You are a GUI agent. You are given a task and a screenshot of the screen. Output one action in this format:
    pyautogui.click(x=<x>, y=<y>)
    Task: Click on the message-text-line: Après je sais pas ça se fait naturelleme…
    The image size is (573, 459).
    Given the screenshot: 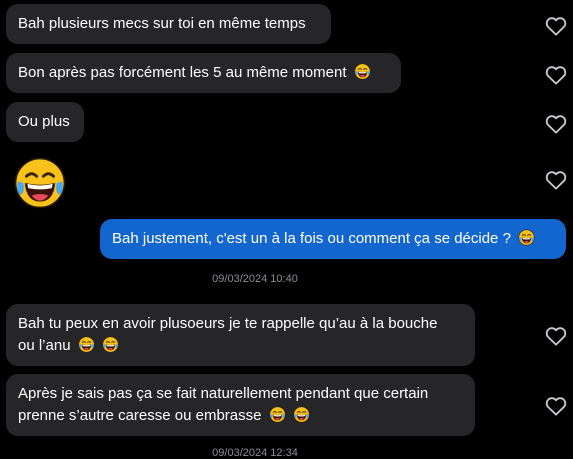 What is the action you would take?
    pyautogui.click(x=223, y=393)
    